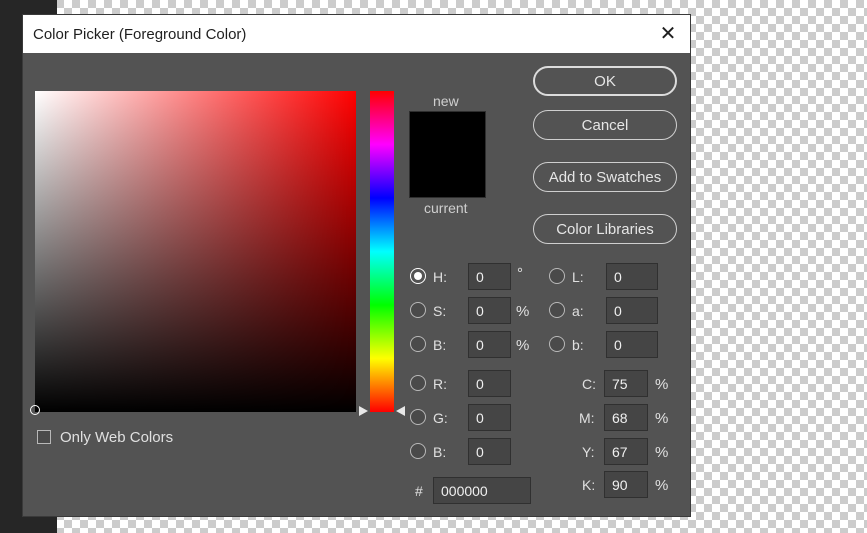  Describe the element at coordinates (363, 411) in the screenshot. I see `hue-slider-left-arrow-icon` at that location.